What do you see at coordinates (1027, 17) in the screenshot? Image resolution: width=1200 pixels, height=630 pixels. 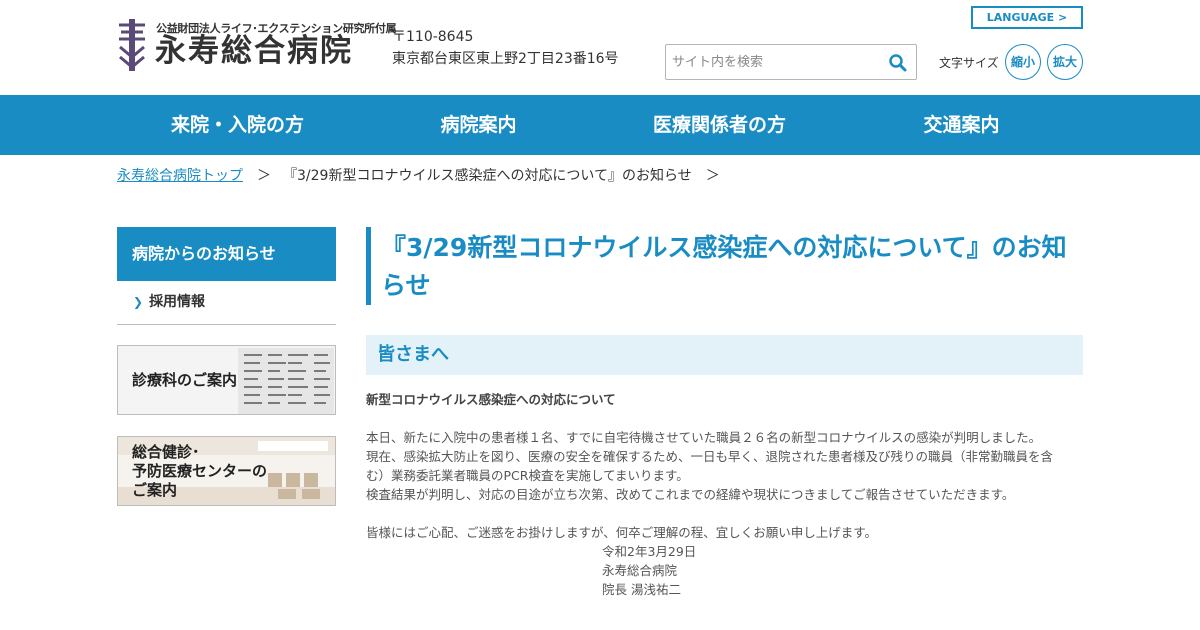 I see `language-button: LANGUAGE >` at bounding box center [1027, 17].